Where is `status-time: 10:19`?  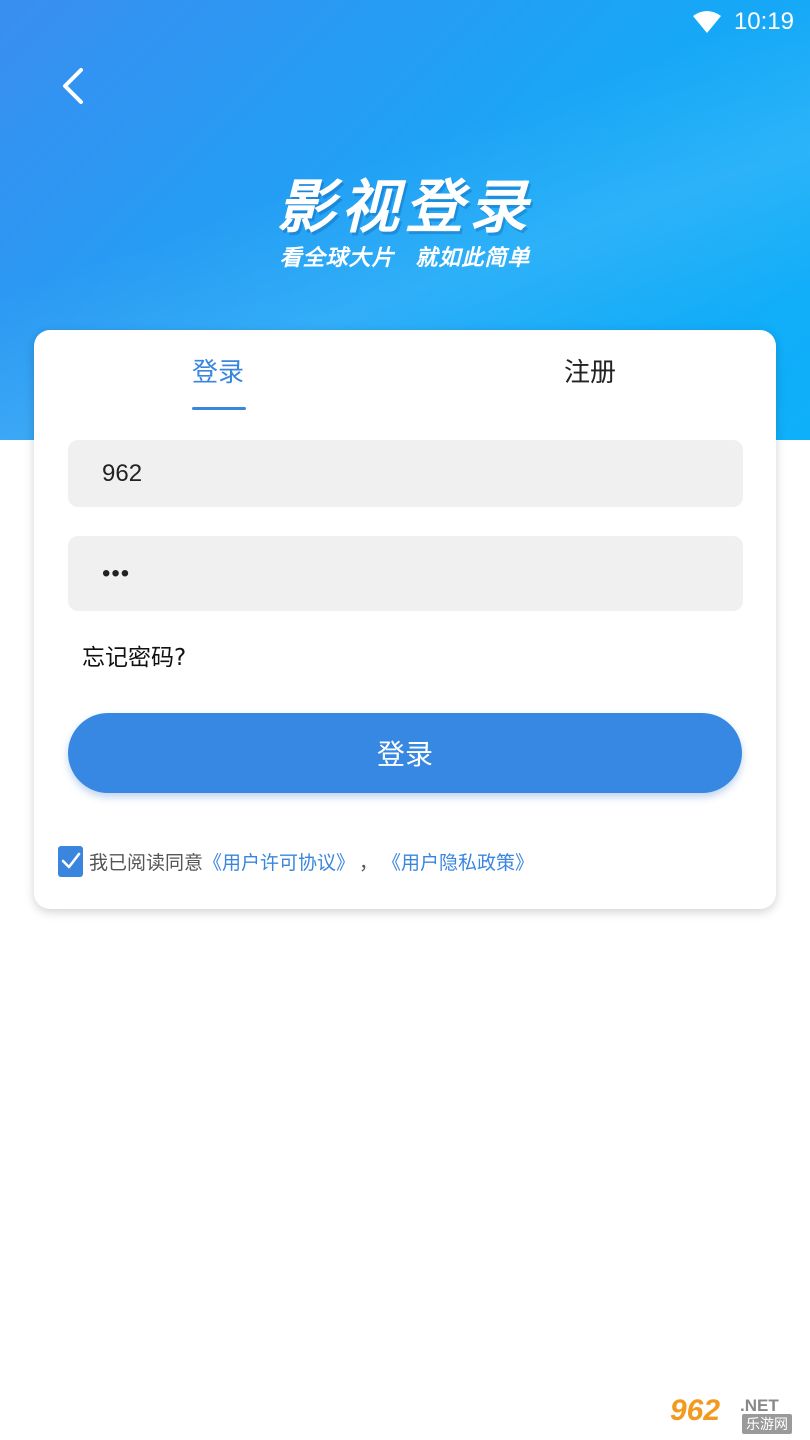 status-time: 10:19 is located at coordinates (763, 21).